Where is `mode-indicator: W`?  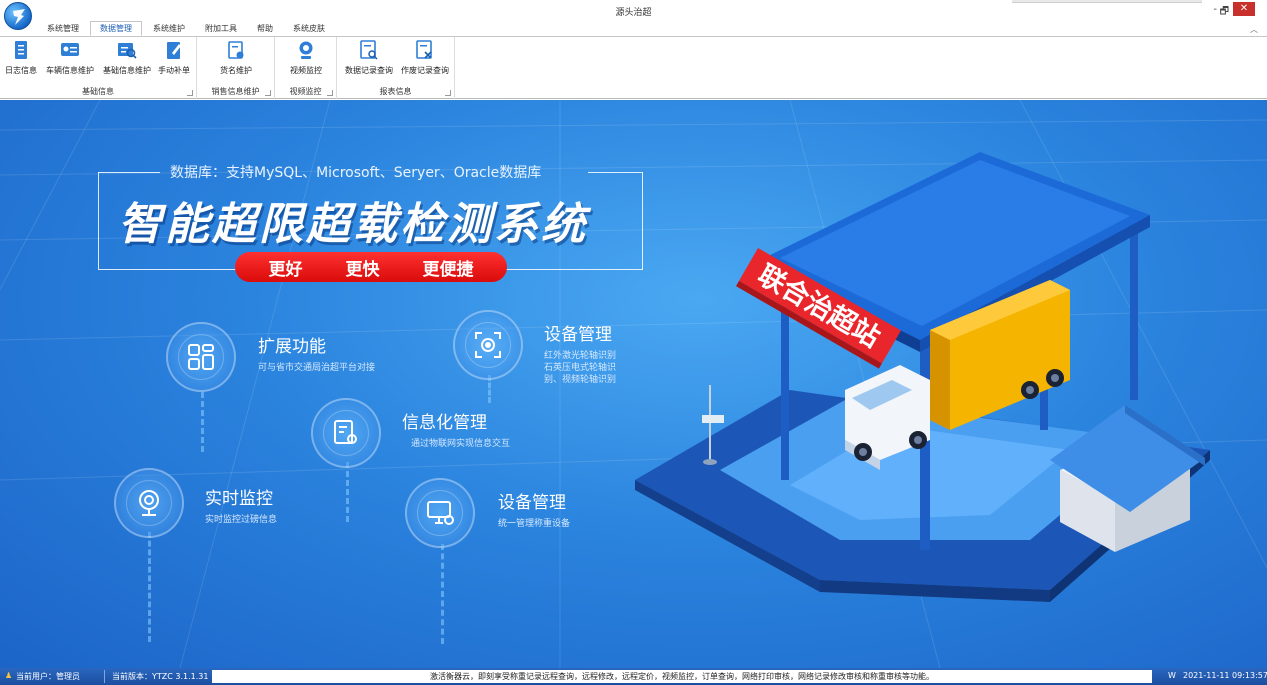 mode-indicator: W is located at coordinates (1172, 675).